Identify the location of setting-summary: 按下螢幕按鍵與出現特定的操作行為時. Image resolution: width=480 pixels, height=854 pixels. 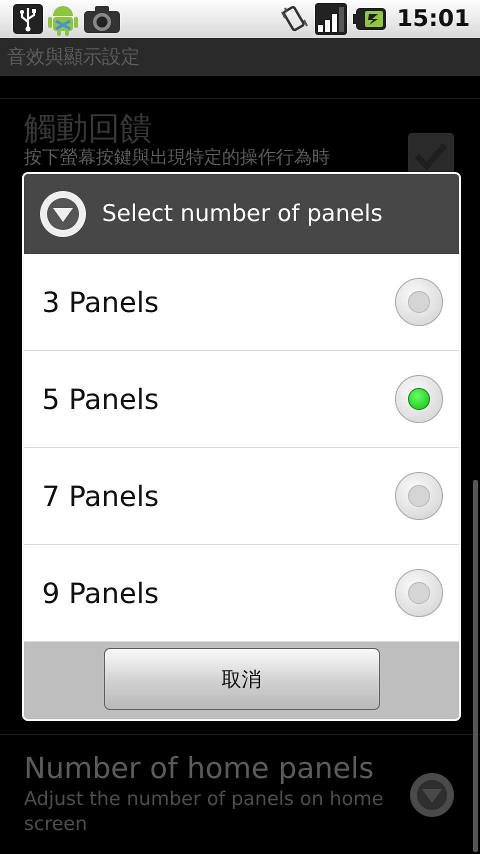
(177, 158).